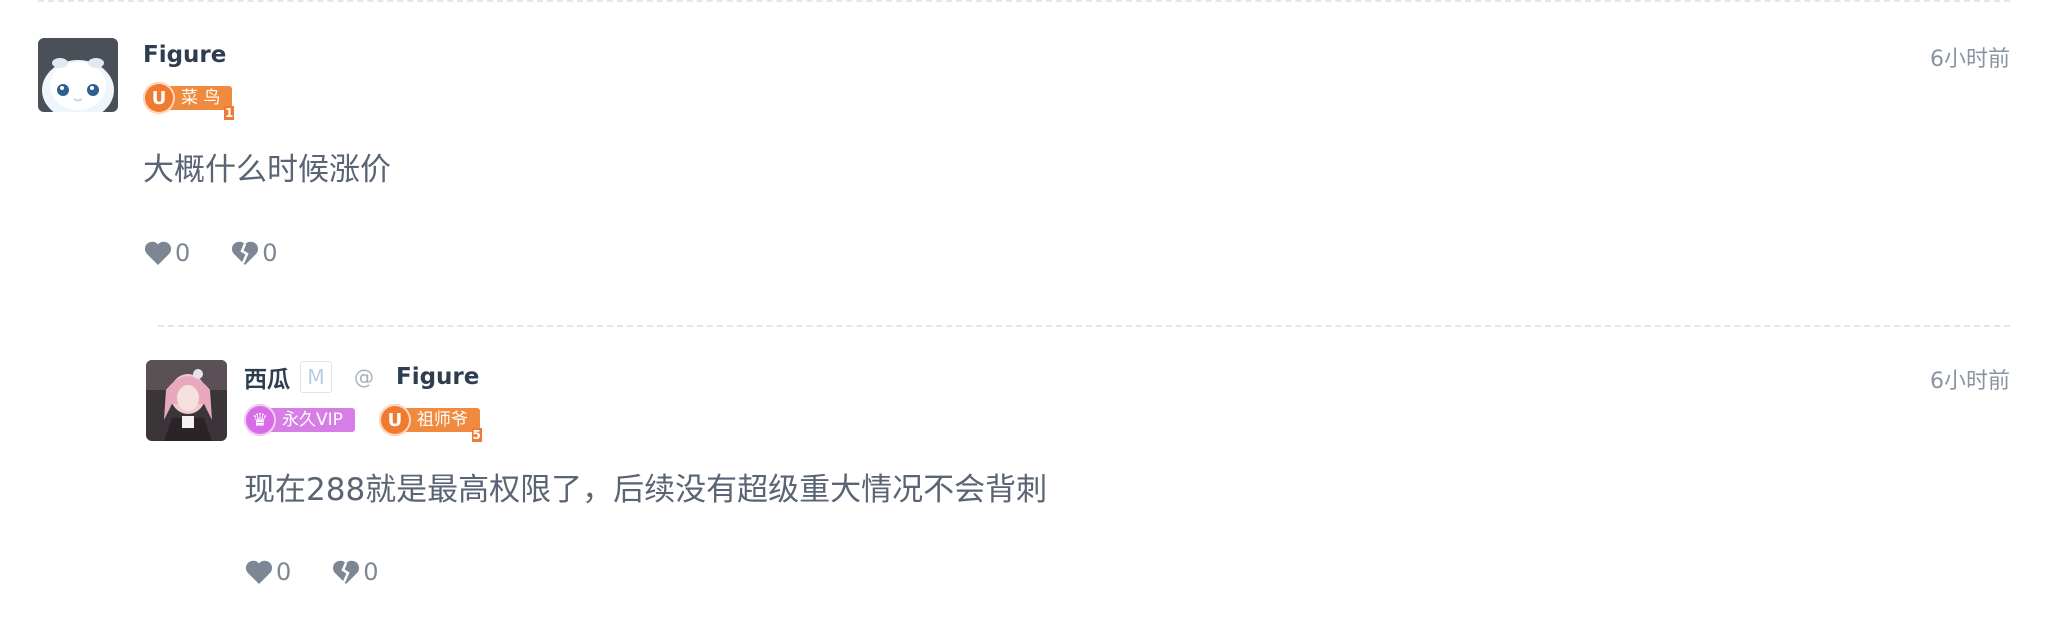 The width and height of the screenshot is (2050, 634). Describe the element at coordinates (441, 420) in the screenshot. I see `level-badge-label: 祖师爷` at that location.